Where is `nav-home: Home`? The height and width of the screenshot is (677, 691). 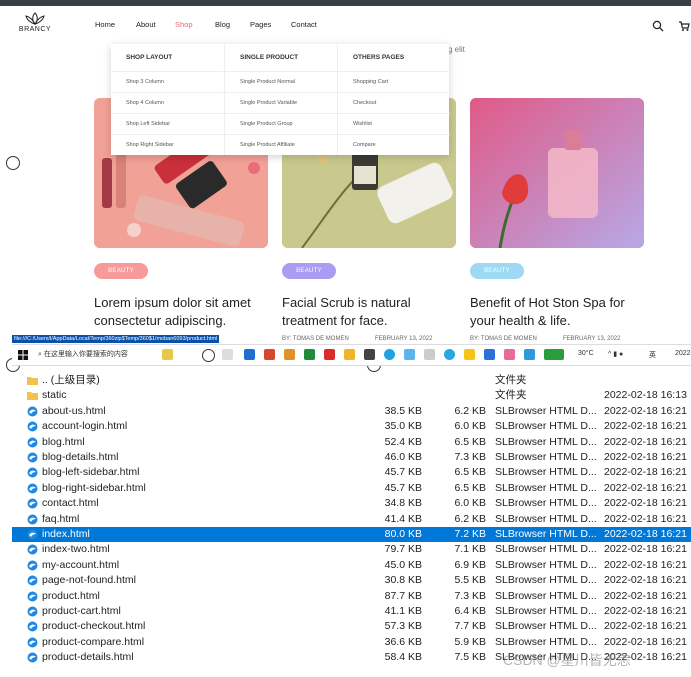 nav-home: Home is located at coordinates (105, 24).